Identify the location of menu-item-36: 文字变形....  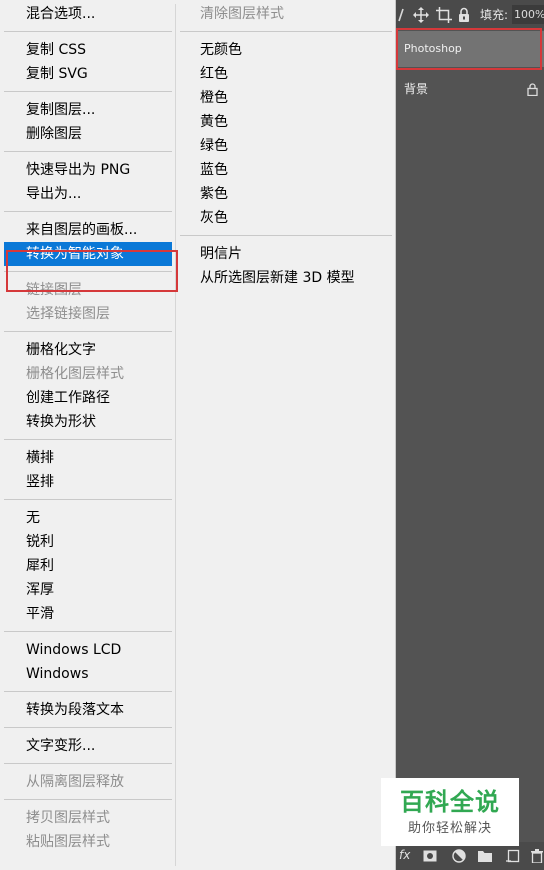
(88, 746).